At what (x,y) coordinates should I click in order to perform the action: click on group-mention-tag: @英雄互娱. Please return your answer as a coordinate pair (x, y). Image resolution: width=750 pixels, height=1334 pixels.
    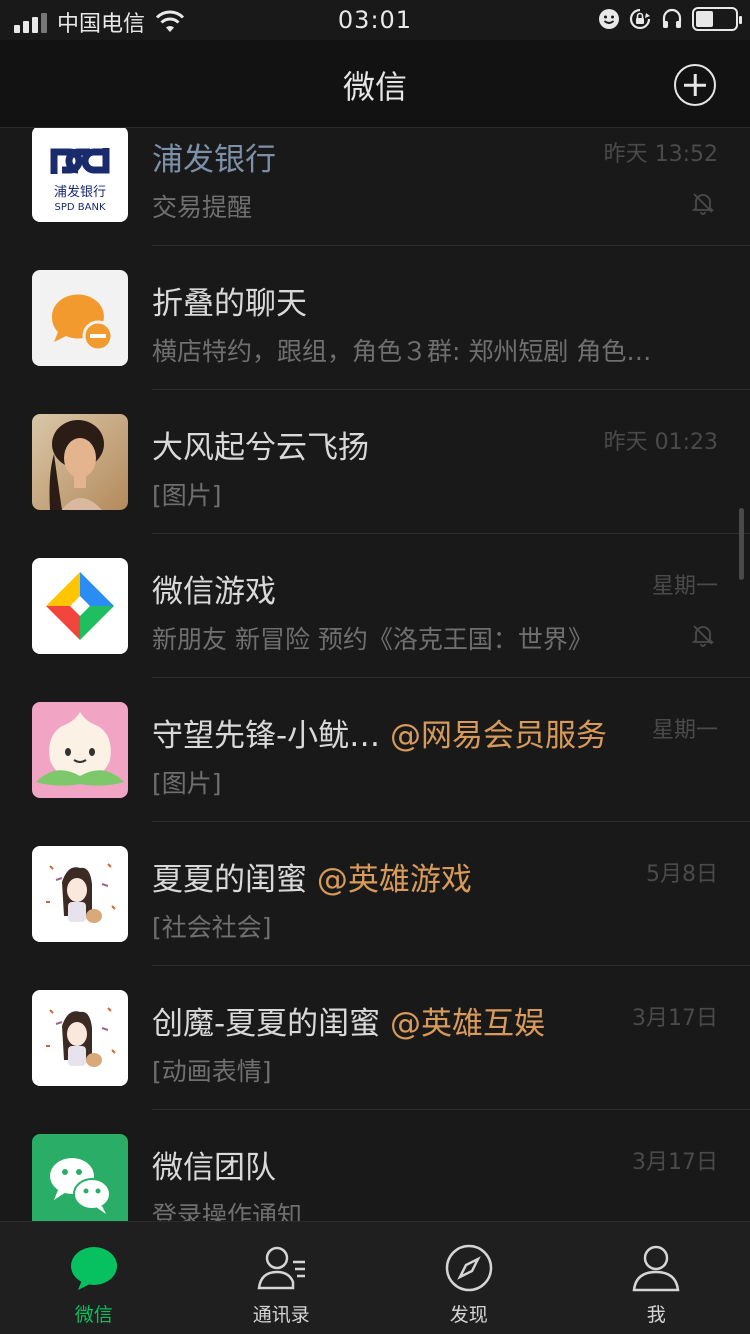
    Looking at the image, I should click on (468, 1024).